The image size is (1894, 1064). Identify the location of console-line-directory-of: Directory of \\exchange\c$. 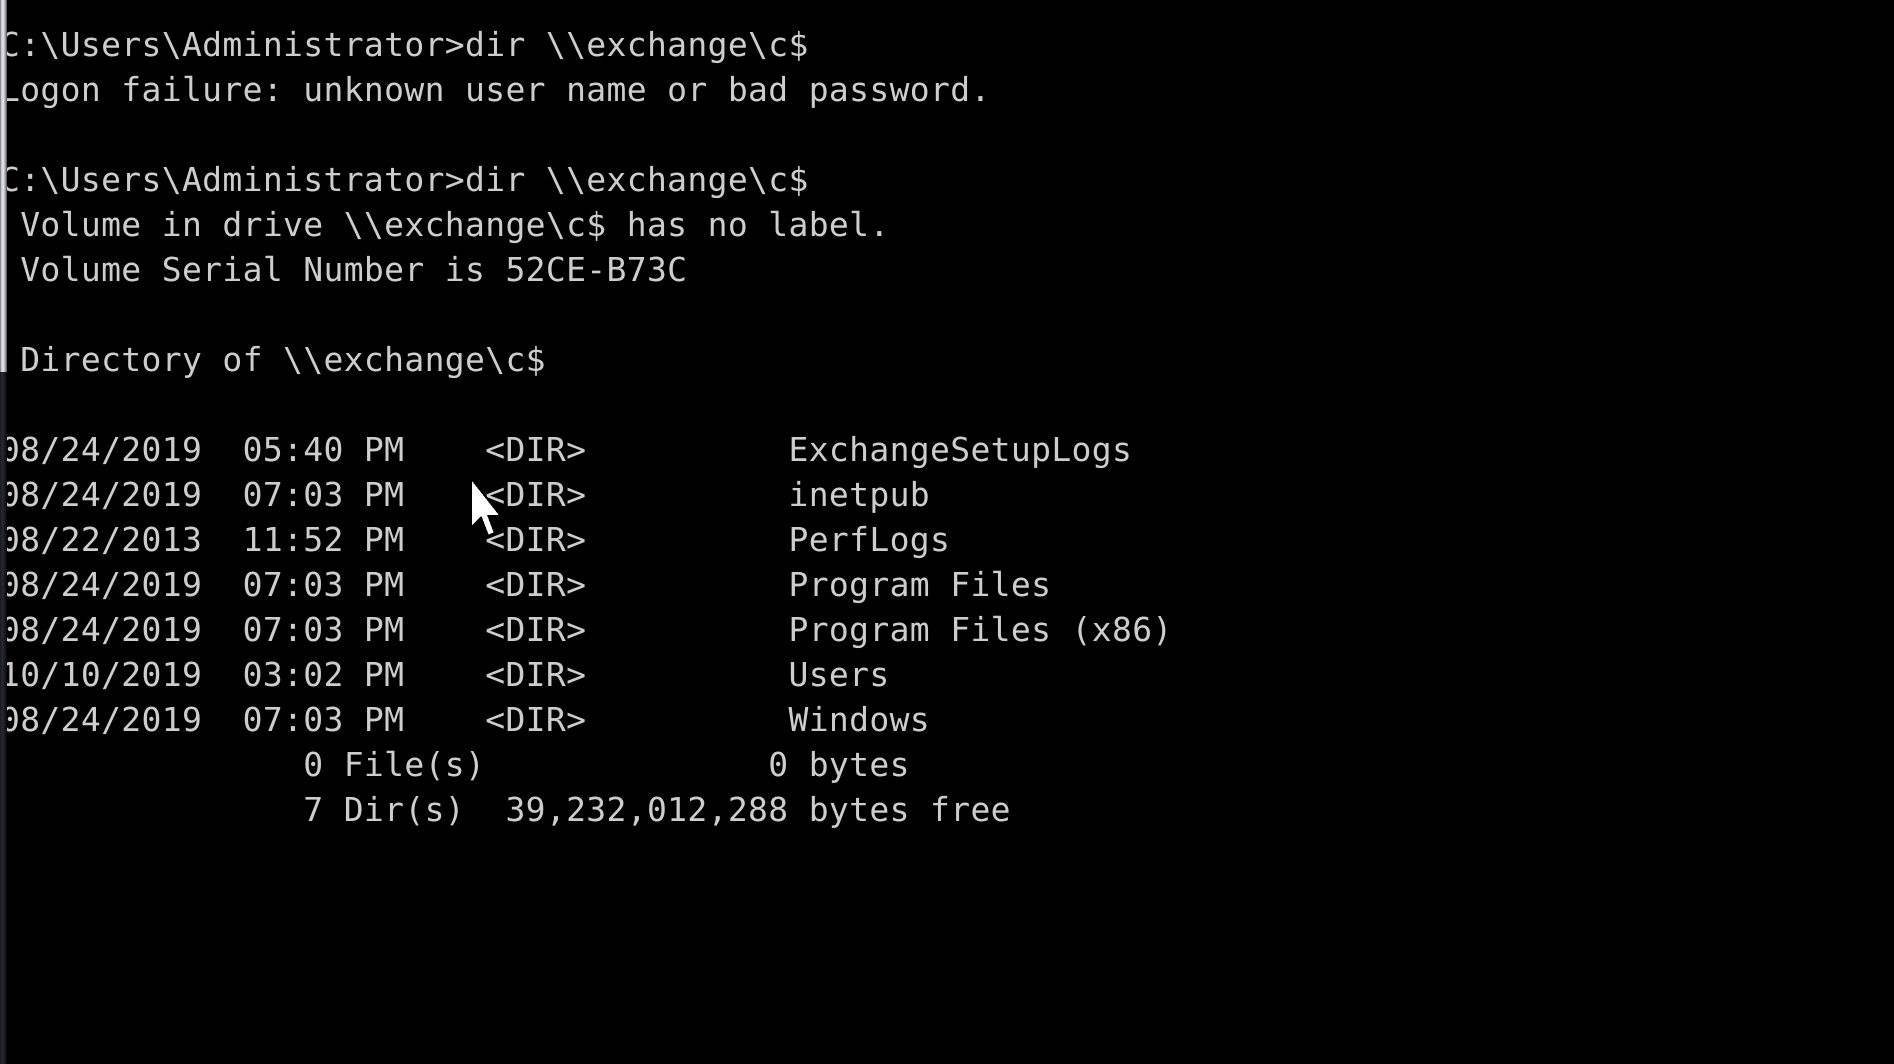
(273, 359).